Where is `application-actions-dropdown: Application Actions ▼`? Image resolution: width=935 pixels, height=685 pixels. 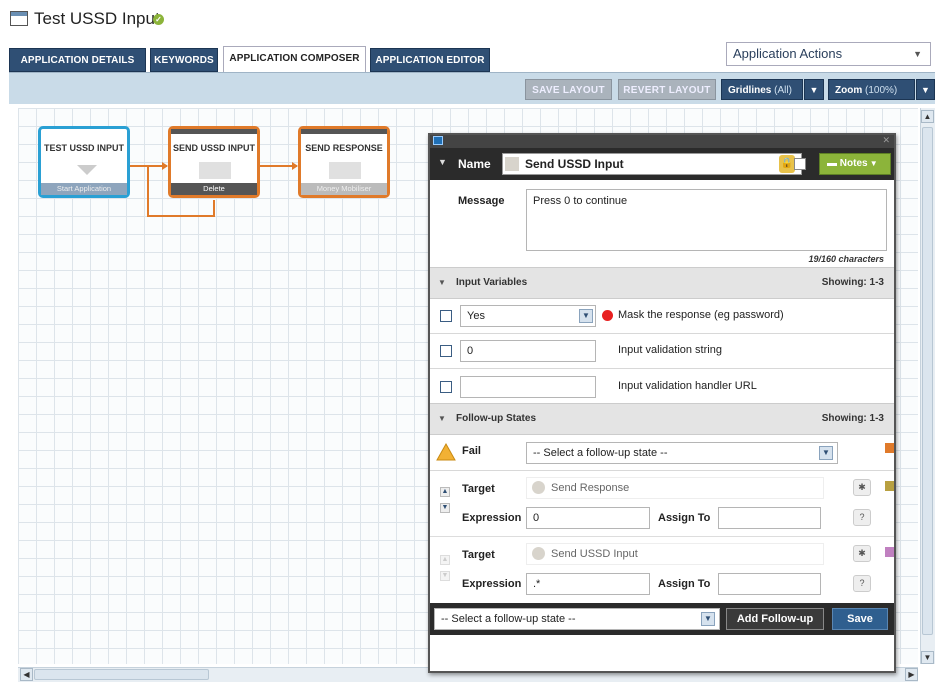
application-actions-dropdown: Application Actions ▼ is located at coordinates (828, 54).